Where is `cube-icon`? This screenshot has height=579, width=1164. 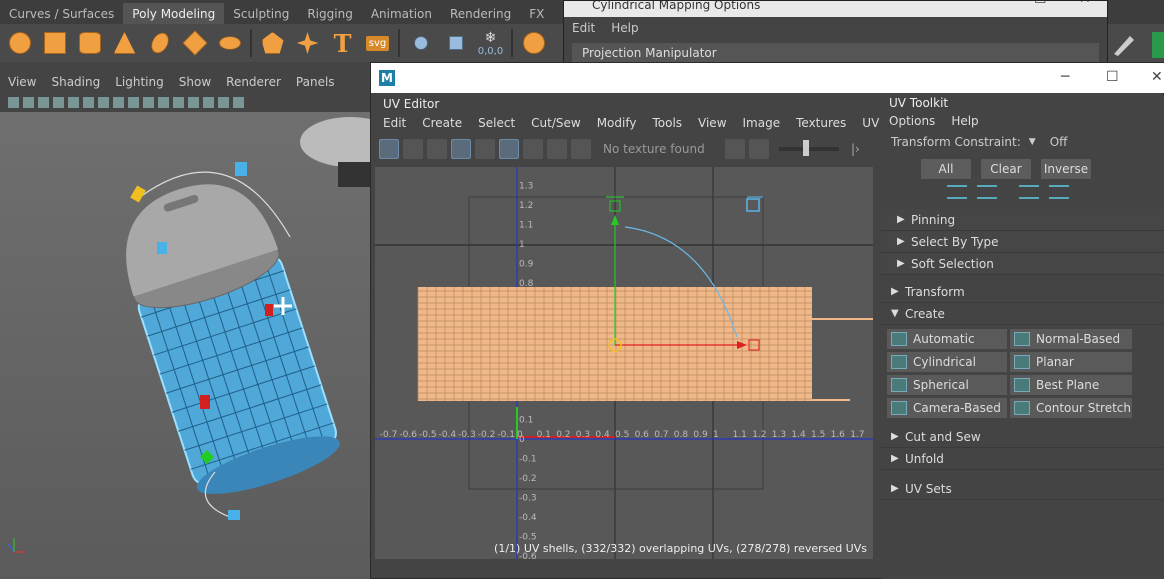 cube-icon is located at coordinates (54, 43).